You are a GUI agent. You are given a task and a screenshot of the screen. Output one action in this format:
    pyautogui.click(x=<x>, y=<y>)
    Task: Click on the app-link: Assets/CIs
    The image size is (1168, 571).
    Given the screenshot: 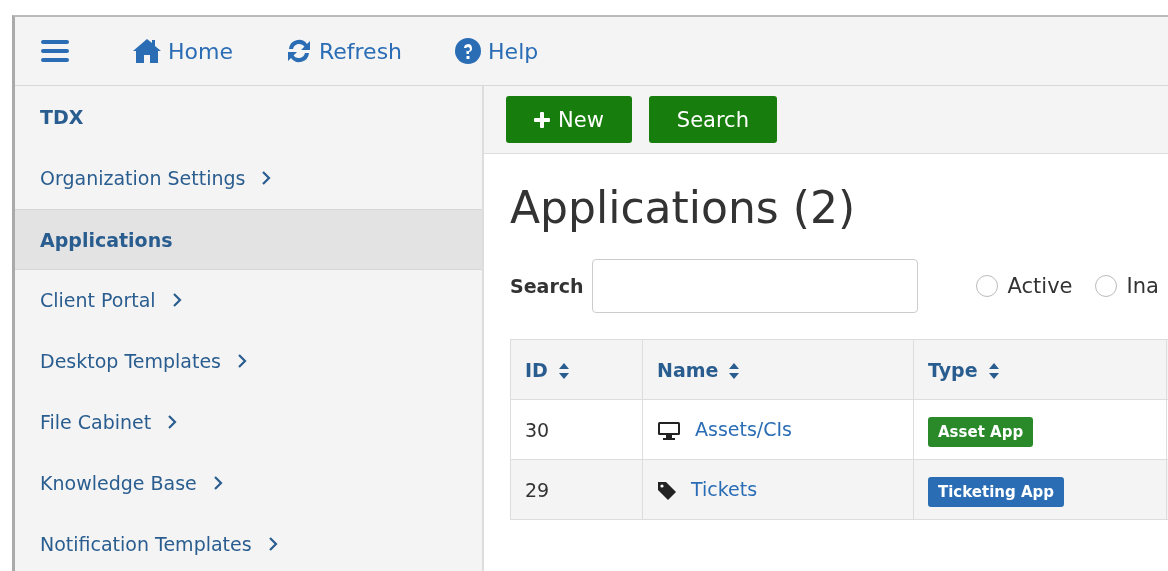 What is the action you would take?
    pyautogui.click(x=743, y=429)
    